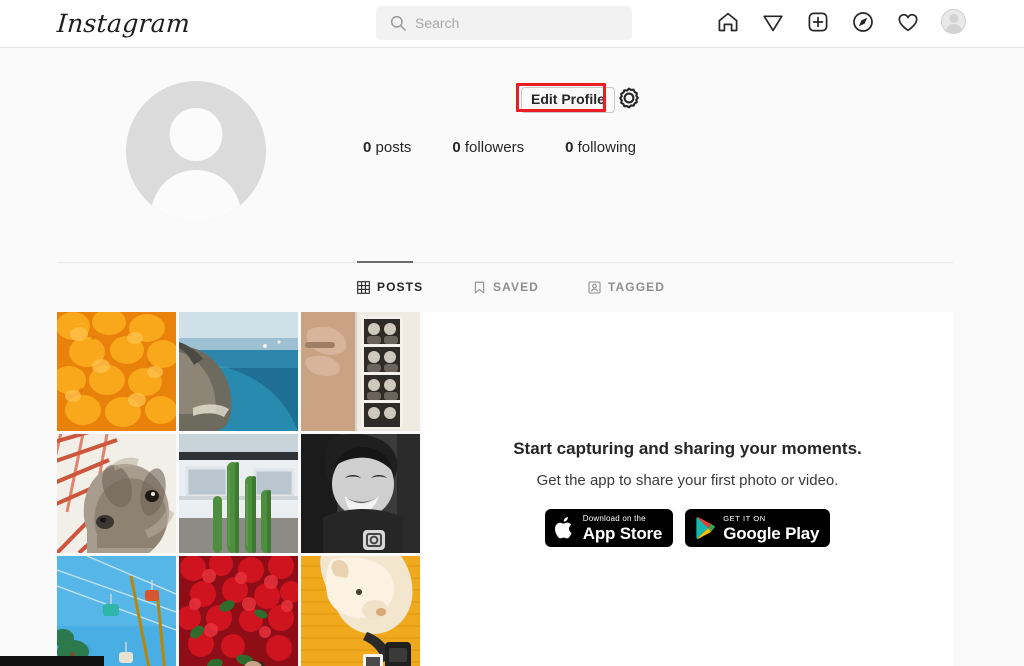 The height and width of the screenshot is (666, 1024). I want to click on avatar-body-shape, so click(196, 195).